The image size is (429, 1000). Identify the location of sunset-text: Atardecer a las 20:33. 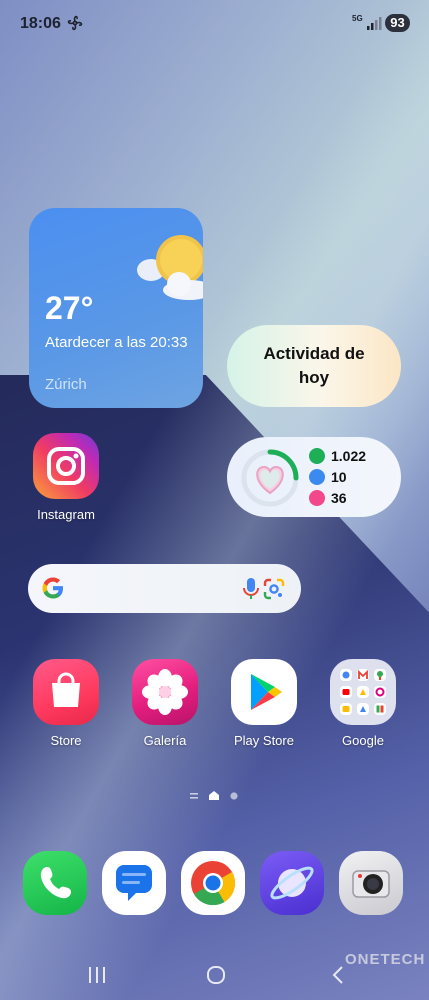
(116, 342).